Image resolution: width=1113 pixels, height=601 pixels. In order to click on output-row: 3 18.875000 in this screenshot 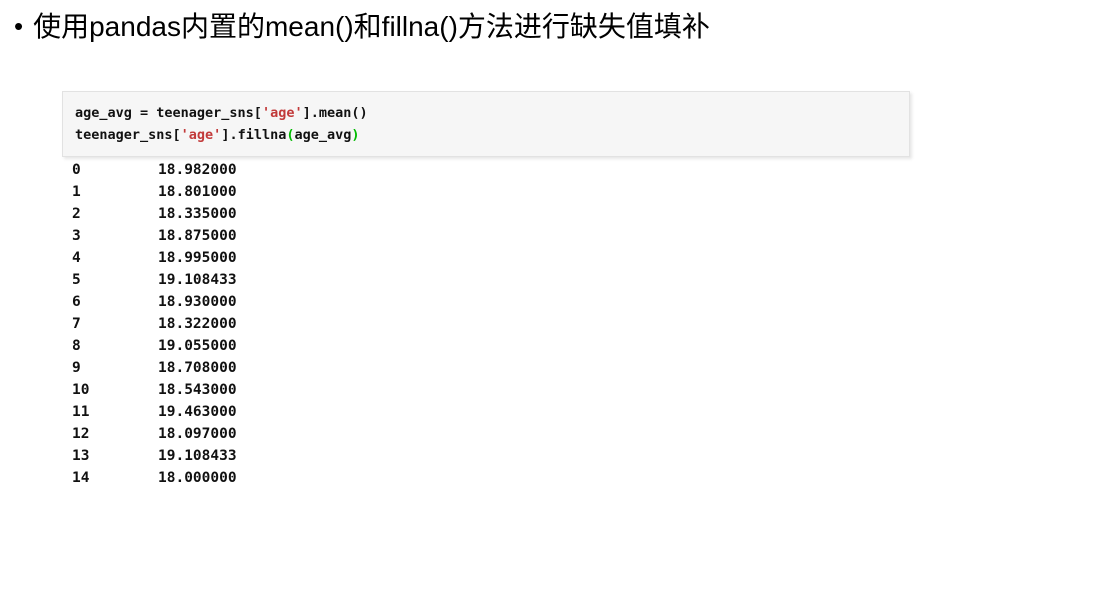, I will do `click(237, 236)`.